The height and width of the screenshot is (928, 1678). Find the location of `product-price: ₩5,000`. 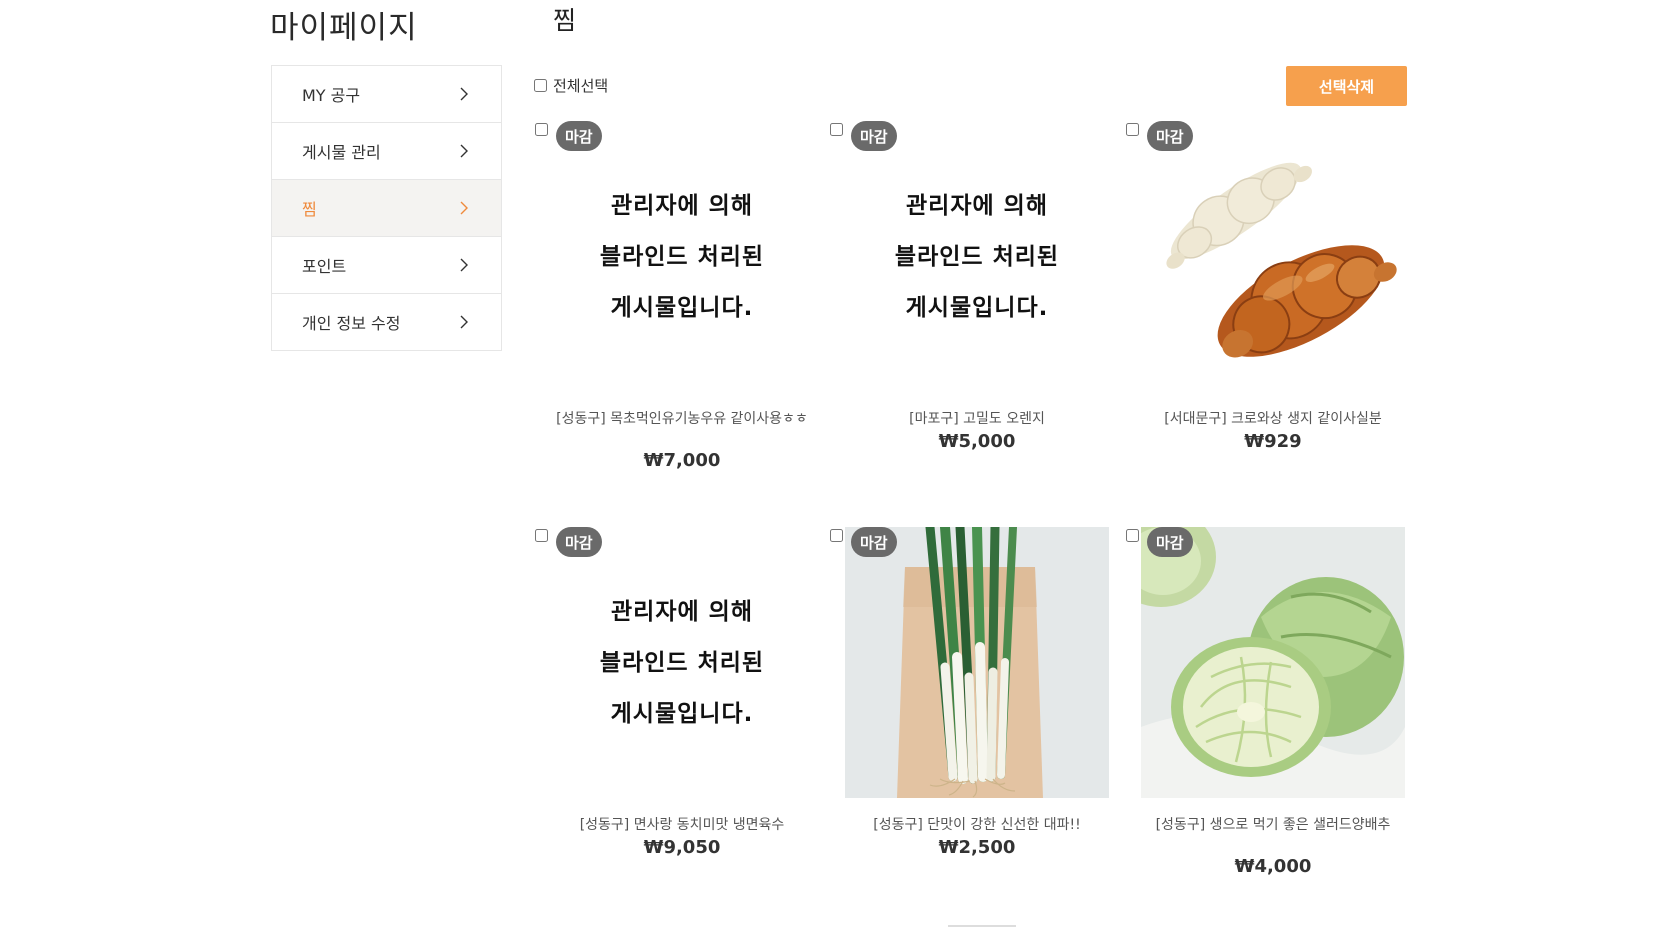

product-price: ₩5,000 is located at coordinates (977, 441).